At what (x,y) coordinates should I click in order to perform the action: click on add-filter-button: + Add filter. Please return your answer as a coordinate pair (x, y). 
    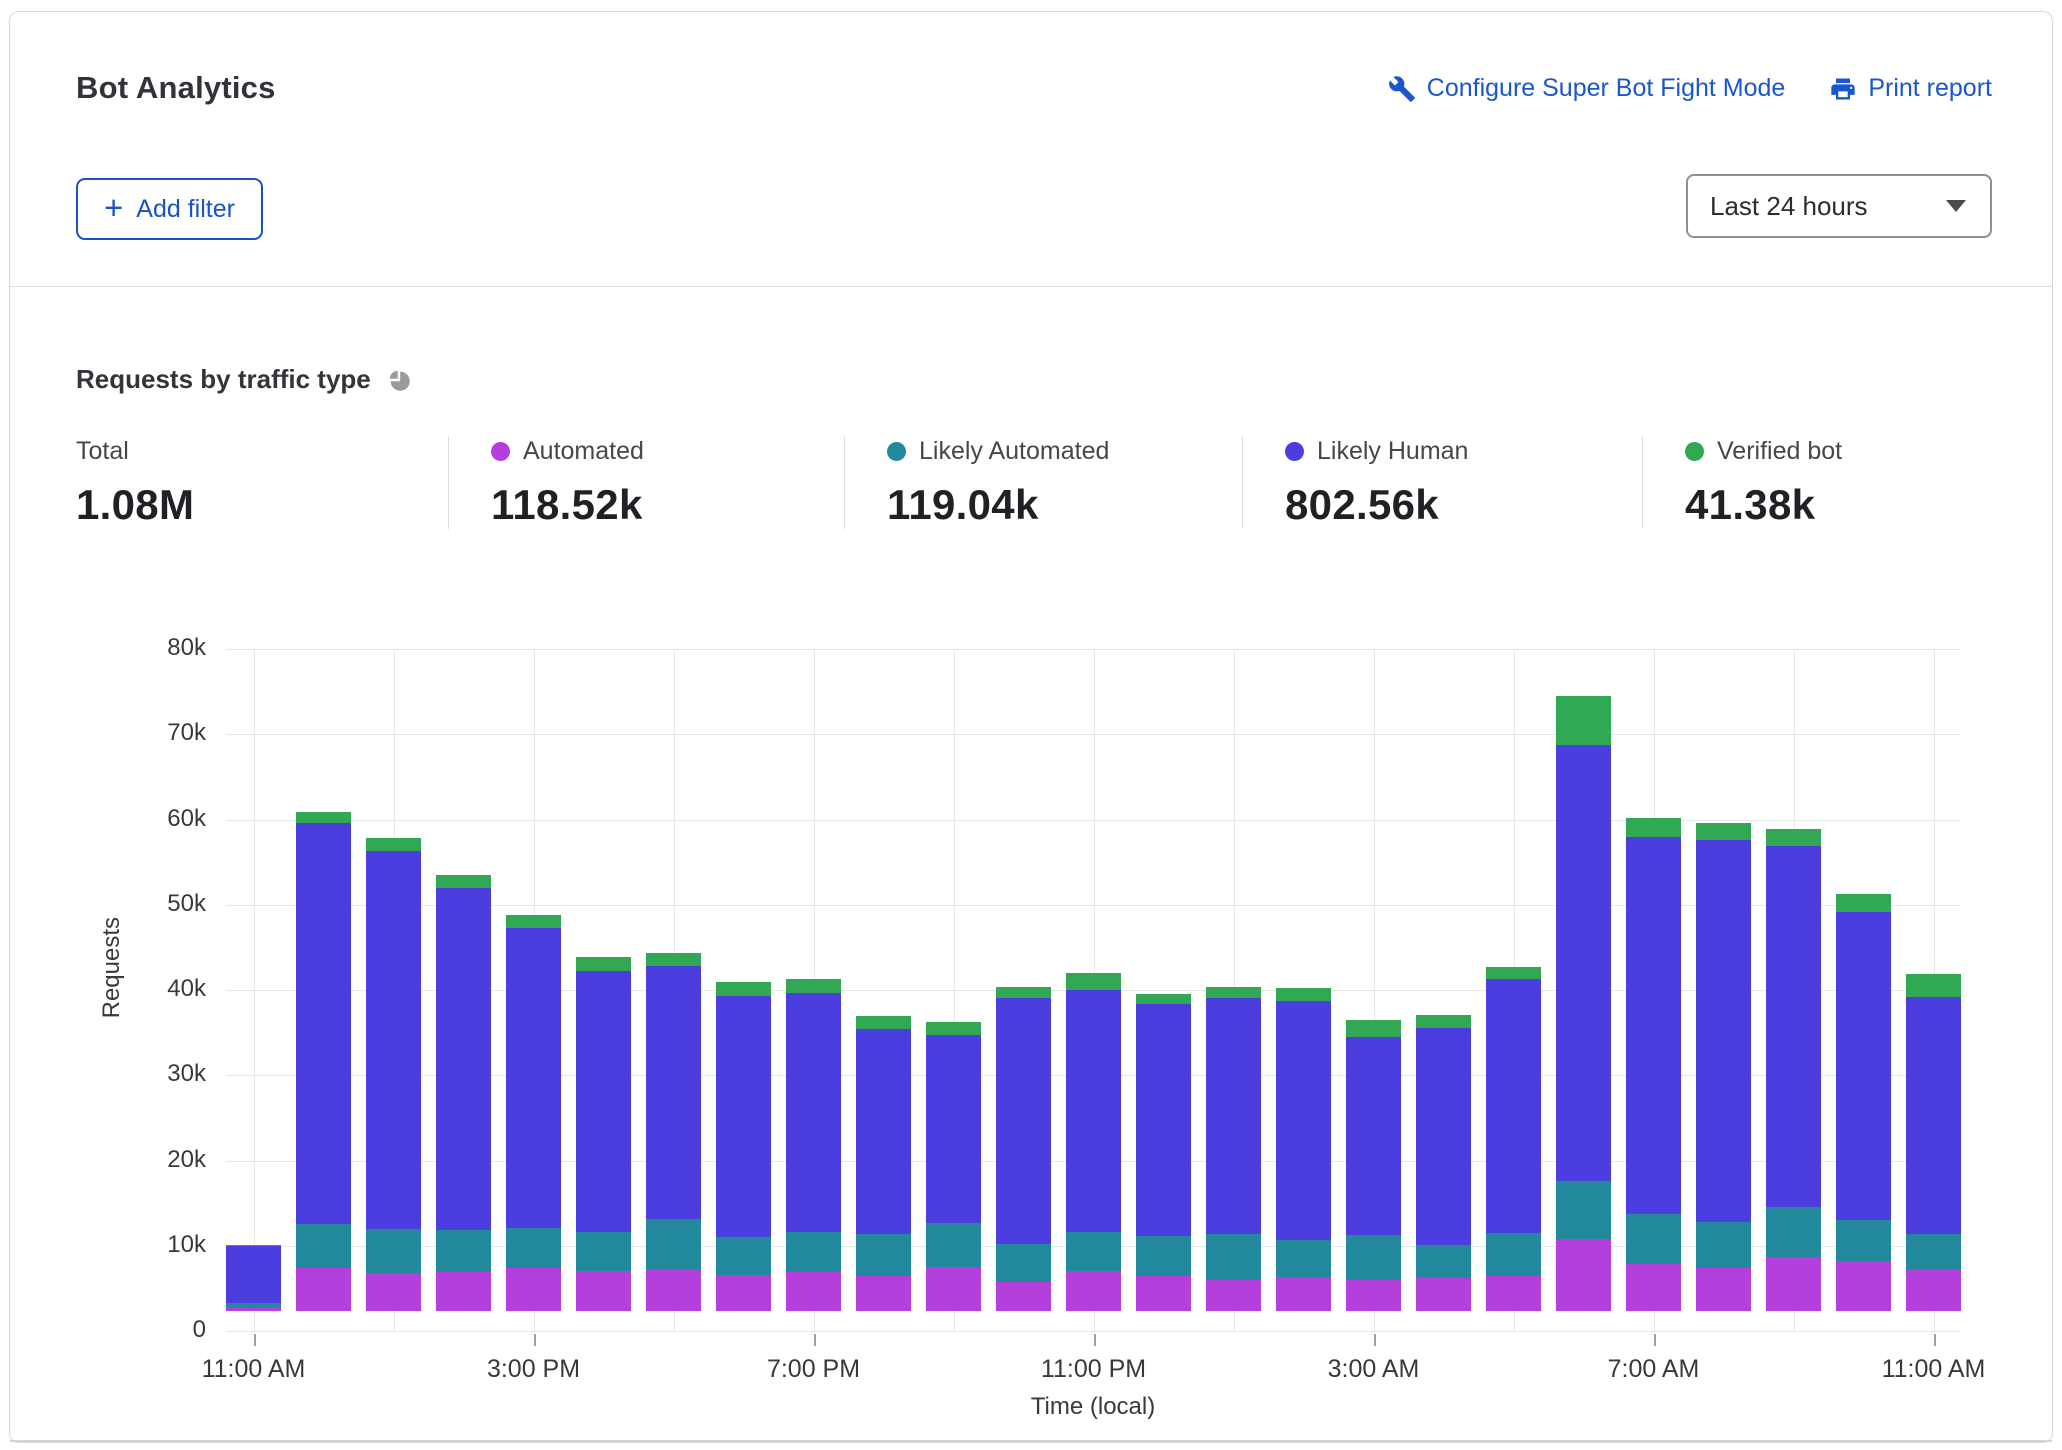
    Looking at the image, I should click on (169, 209).